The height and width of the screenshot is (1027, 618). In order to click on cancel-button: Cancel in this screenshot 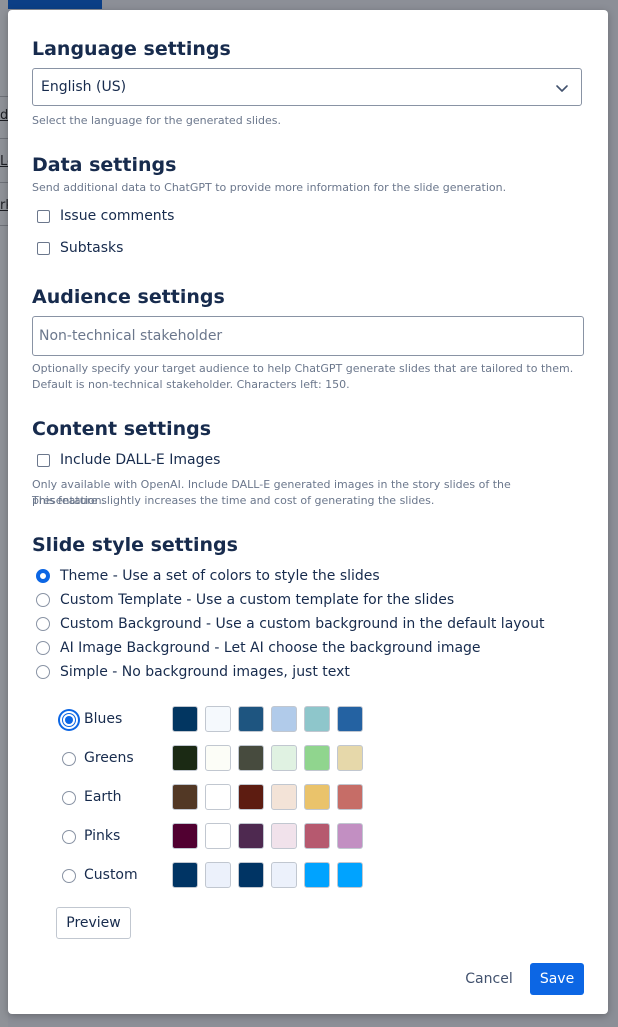, I will do `click(489, 979)`.